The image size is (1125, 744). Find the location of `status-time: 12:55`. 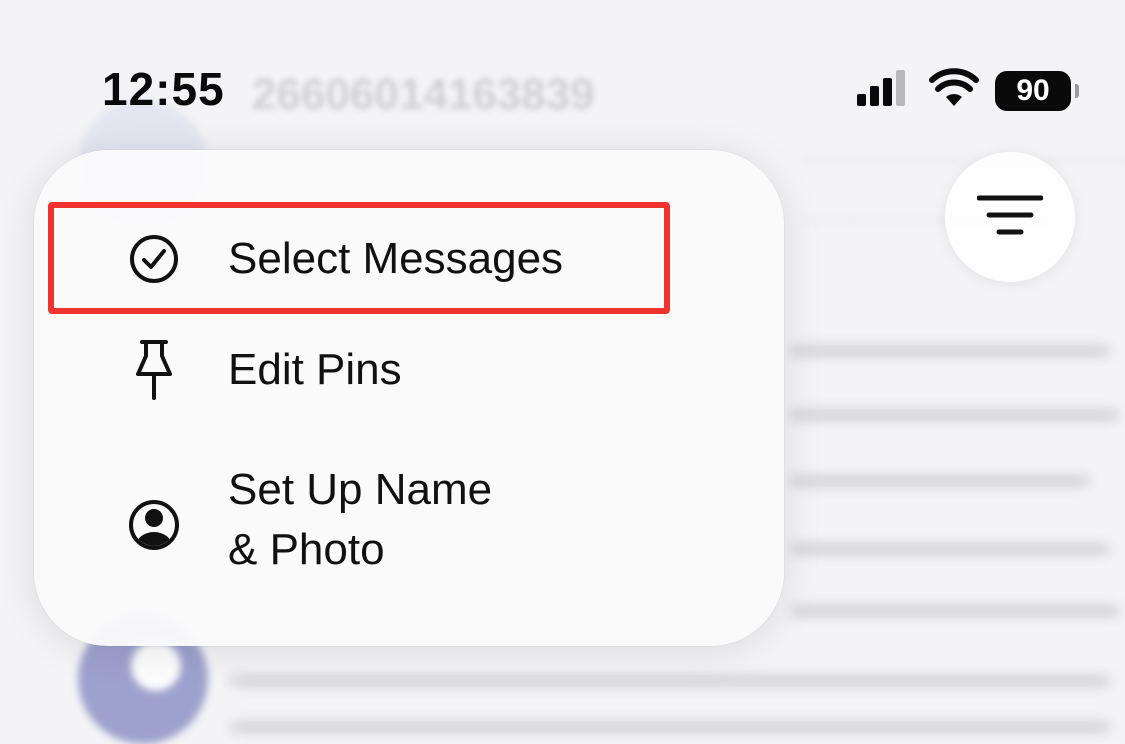

status-time: 12:55 is located at coordinates (163, 89).